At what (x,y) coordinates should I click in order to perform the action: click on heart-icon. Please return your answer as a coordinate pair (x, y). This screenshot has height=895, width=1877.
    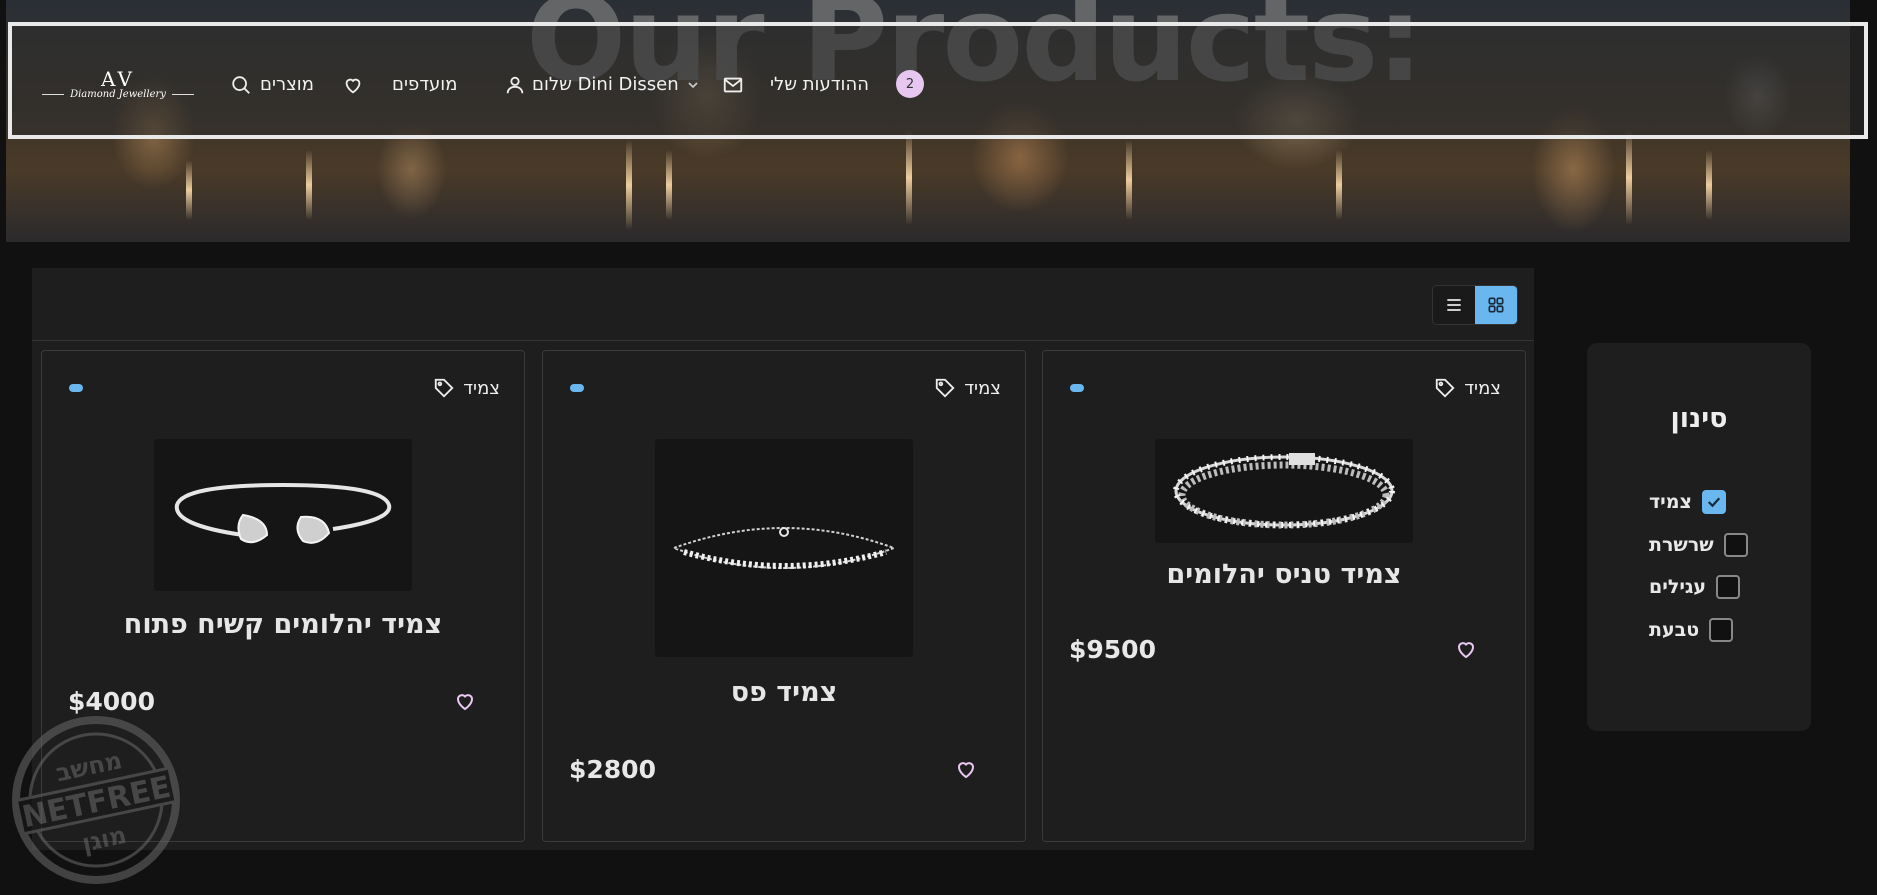
    Looking at the image, I should click on (353, 85).